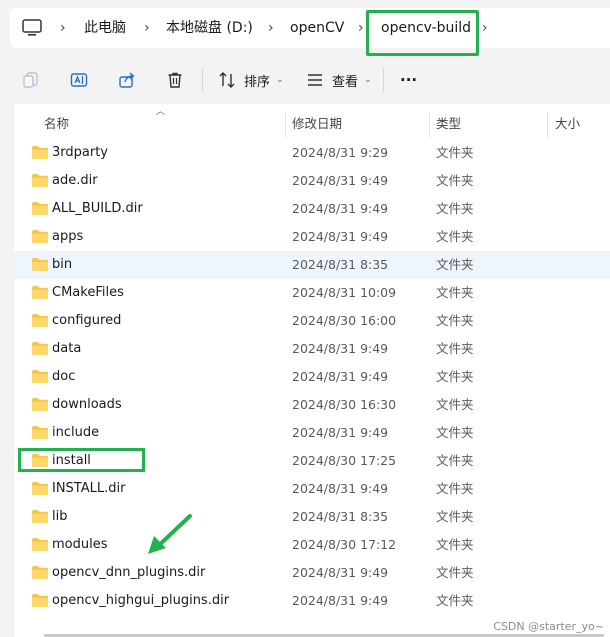 The image size is (610, 637). Describe the element at coordinates (344, 544) in the screenshot. I see `file-modified: 2024/8/30 17:12` at that location.